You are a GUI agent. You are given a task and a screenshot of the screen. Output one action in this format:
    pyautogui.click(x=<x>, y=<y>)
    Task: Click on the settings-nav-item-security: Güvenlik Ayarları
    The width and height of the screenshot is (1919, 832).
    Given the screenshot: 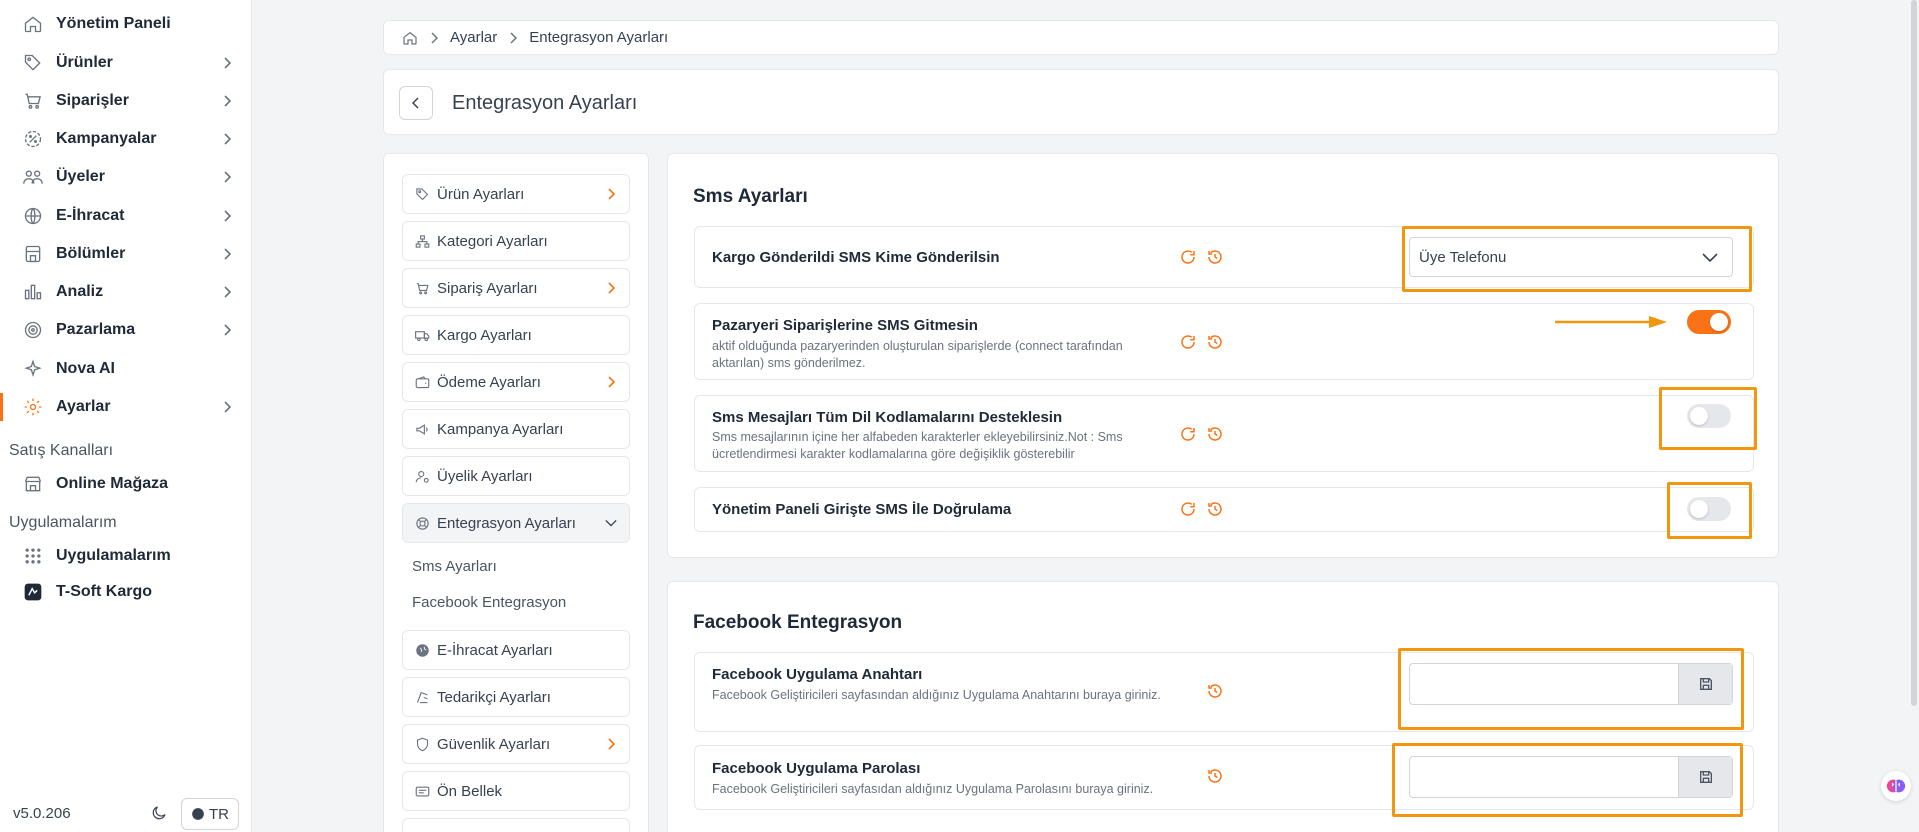 What is the action you would take?
    pyautogui.click(x=516, y=744)
    